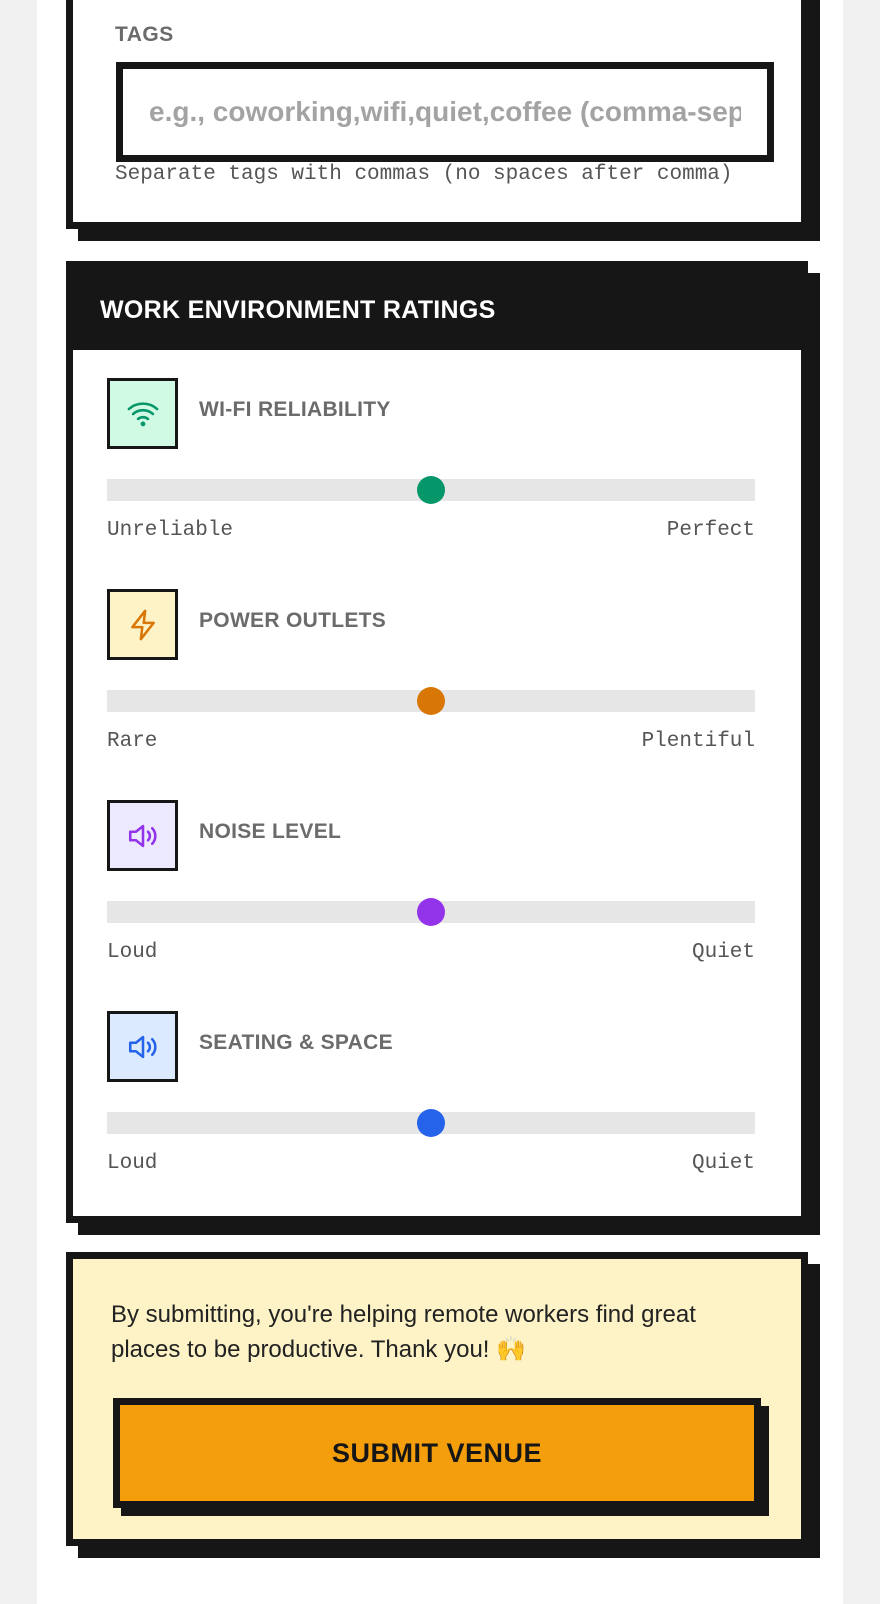  I want to click on submit-venue-button: SUBMIT VENUE, so click(437, 1453).